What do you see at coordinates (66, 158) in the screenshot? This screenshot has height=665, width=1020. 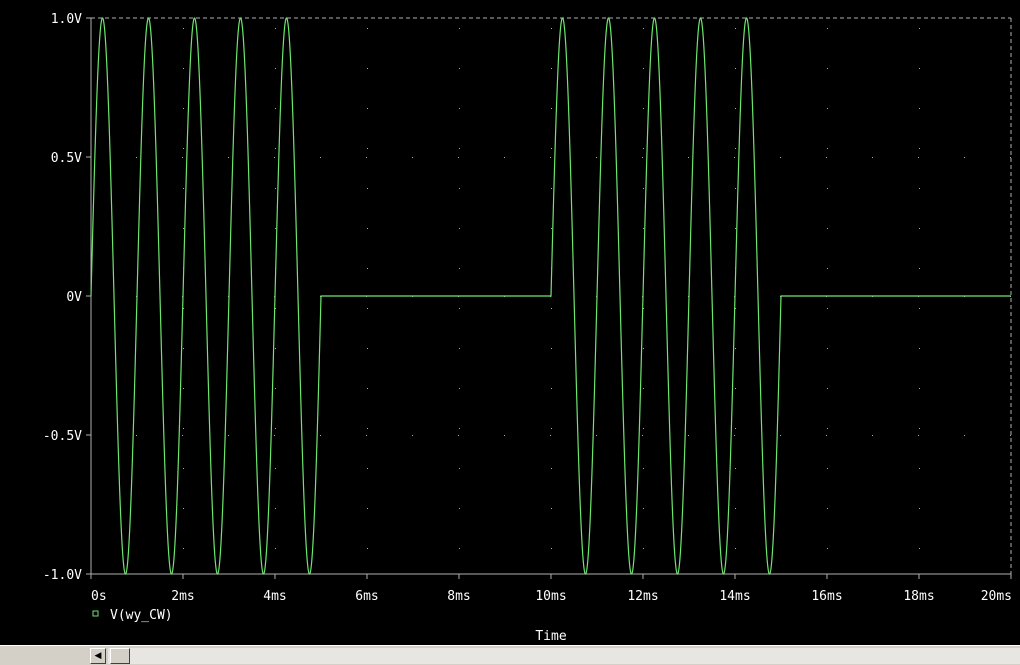 I see `y-tick-label: 0.5V` at bounding box center [66, 158].